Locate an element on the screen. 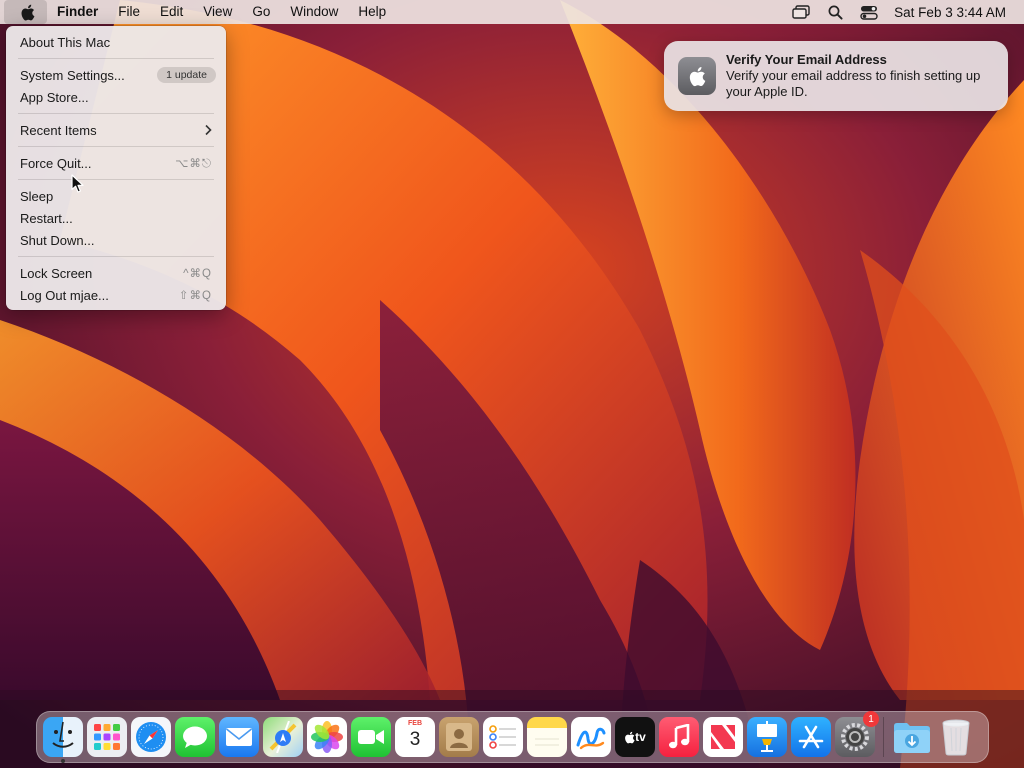 Image resolution: width=1024 pixels, height=768 pixels. menu-item-system-settings: System Settings... 1 update is located at coordinates (116, 75).